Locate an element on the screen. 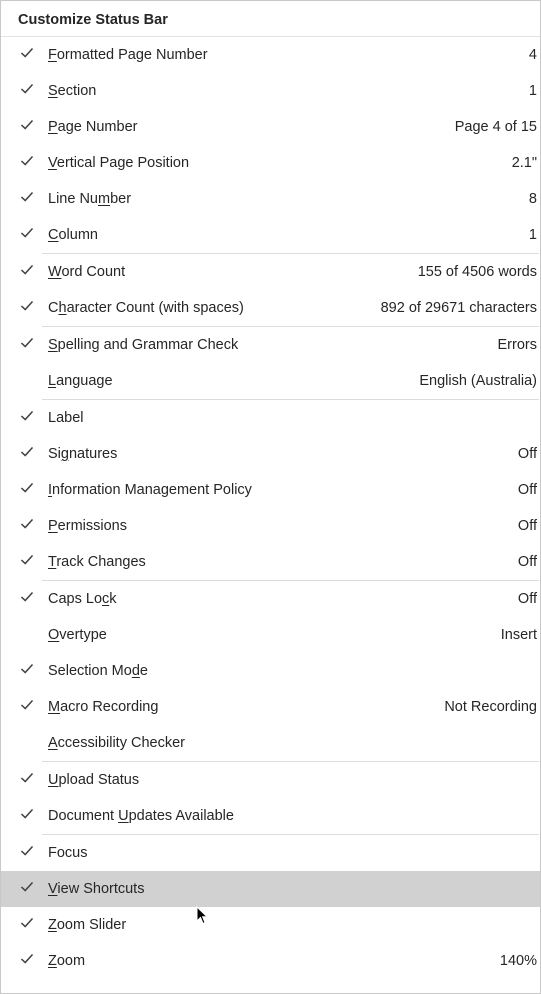 This screenshot has width=541, height=994. menu-item-label: Character Count (with spaces) is located at coordinates (146, 308).